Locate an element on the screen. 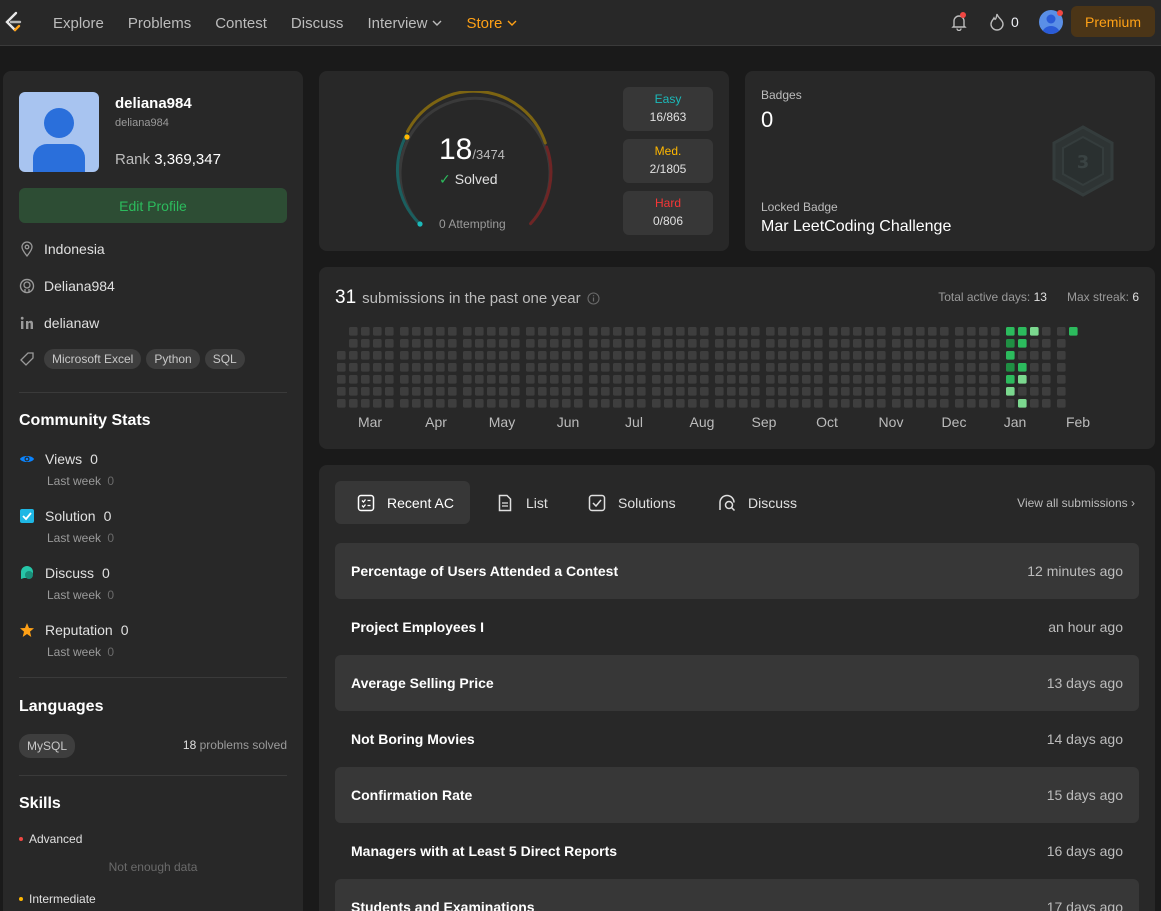 This screenshot has width=1161, height=911. fire-streak-icon is located at coordinates (997, 22).